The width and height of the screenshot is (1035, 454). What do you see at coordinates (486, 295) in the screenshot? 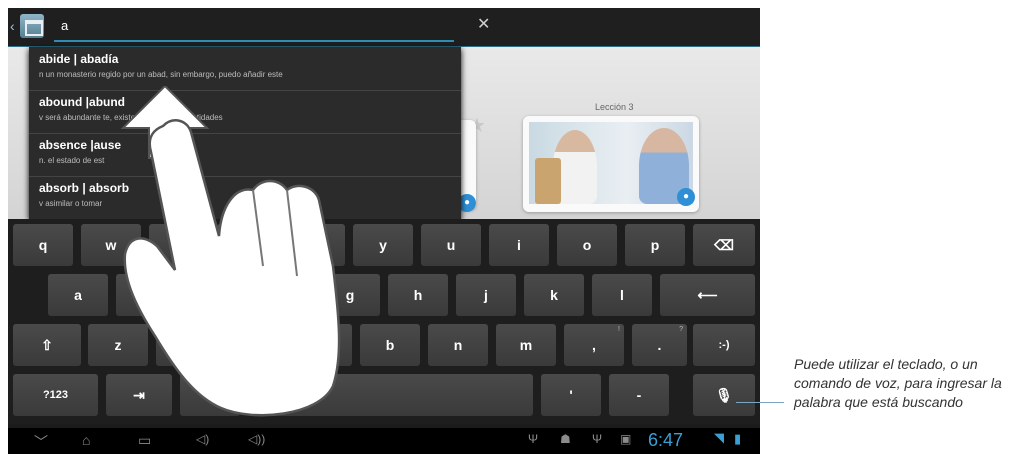
I see `key-j: j` at bounding box center [486, 295].